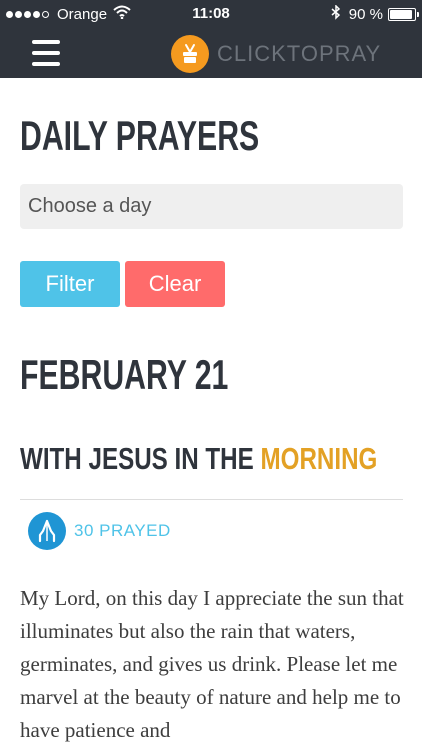 The width and height of the screenshot is (422, 750). Describe the element at coordinates (70, 284) in the screenshot. I see `filter-button: Filter` at that location.